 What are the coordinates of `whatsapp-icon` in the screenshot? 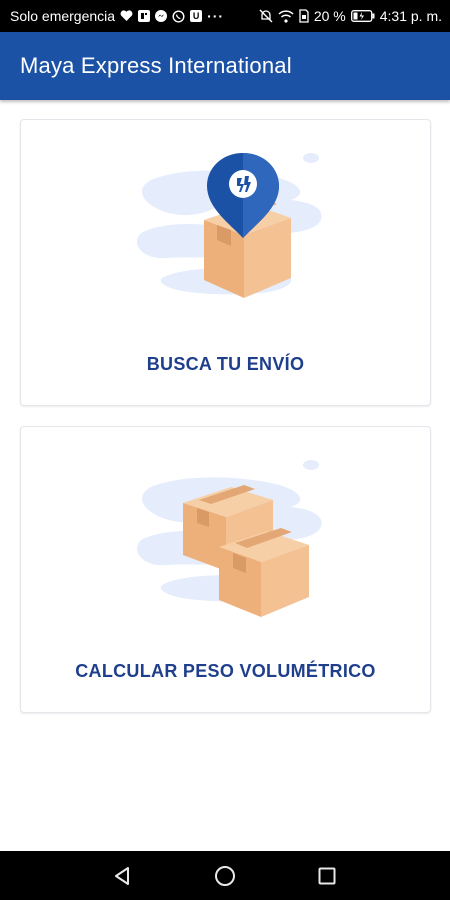 It's located at (178, 16).